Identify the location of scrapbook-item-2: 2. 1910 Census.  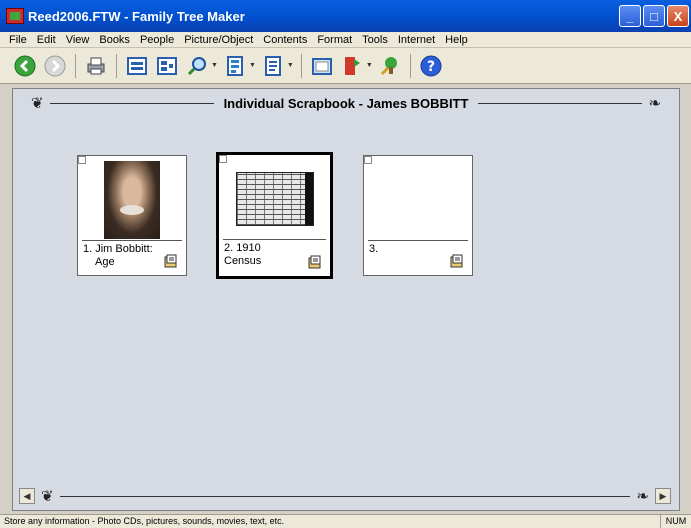
(274, 215).